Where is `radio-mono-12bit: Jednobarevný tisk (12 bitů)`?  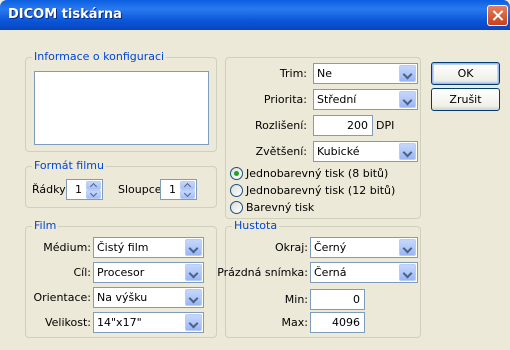 radio-mono-12bit: Jednobarevný tisk (12 bitů) is located at coordinates (323, 191).